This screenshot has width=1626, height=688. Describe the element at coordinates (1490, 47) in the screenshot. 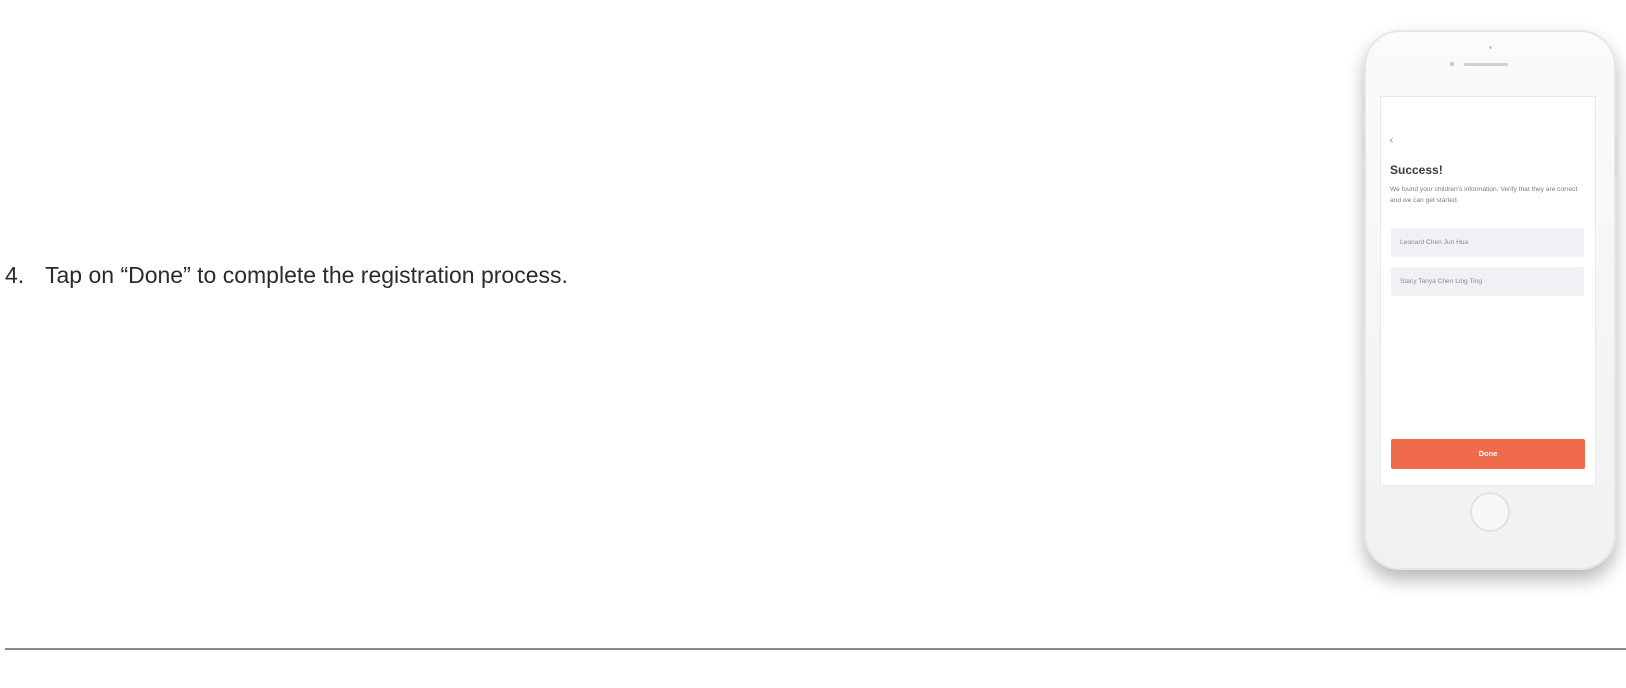

I see `phone-camera` at that location.